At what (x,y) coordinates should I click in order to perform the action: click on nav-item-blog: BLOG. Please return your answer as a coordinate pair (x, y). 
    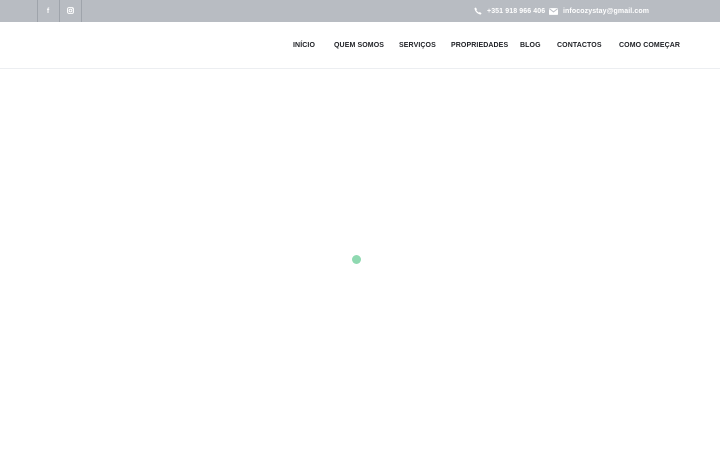
    Looking at the image, I should click on (530, 45).